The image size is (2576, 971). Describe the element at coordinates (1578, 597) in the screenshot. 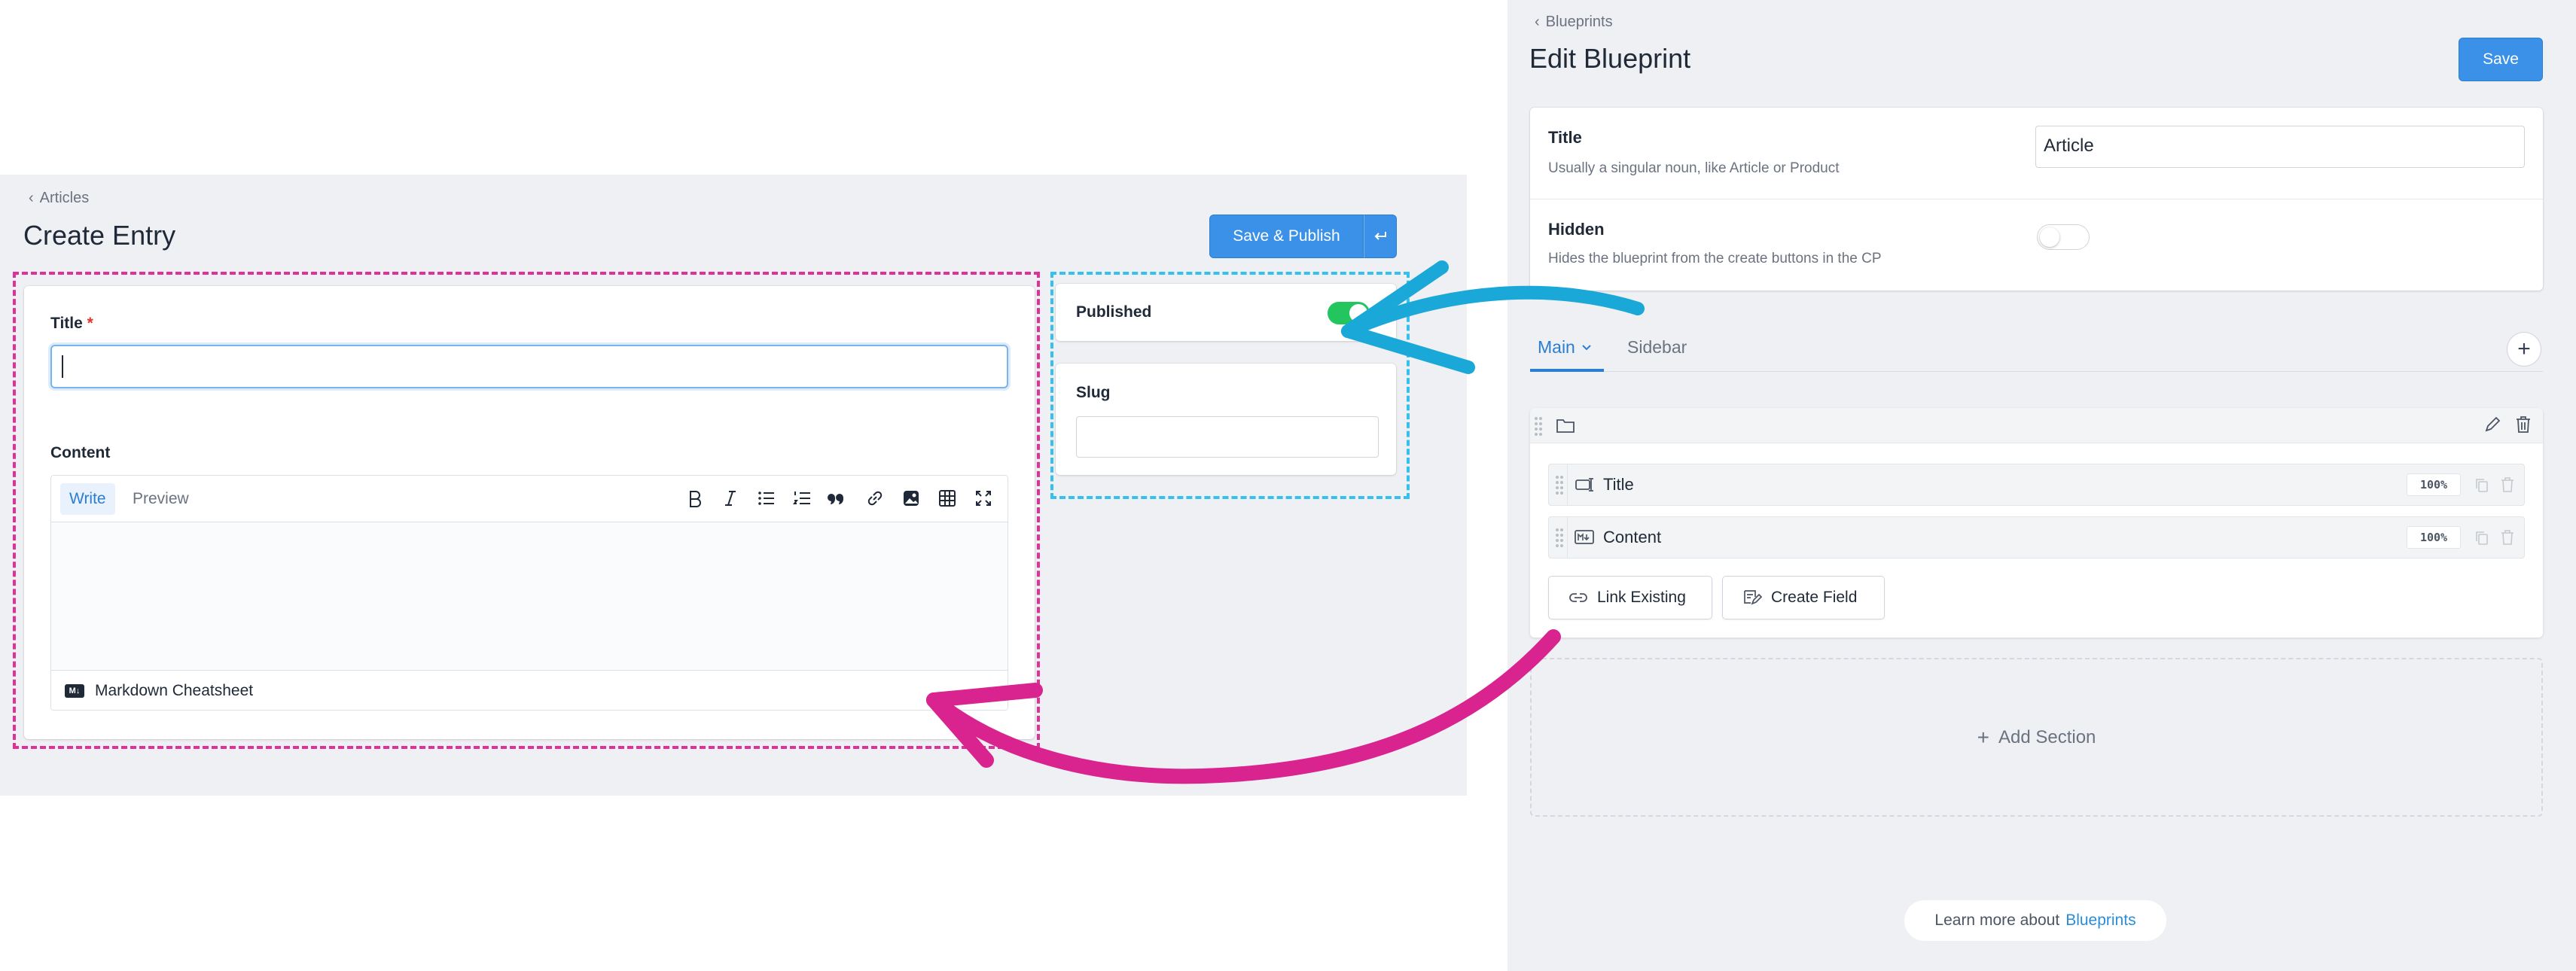

I see `link-icon` at that location.